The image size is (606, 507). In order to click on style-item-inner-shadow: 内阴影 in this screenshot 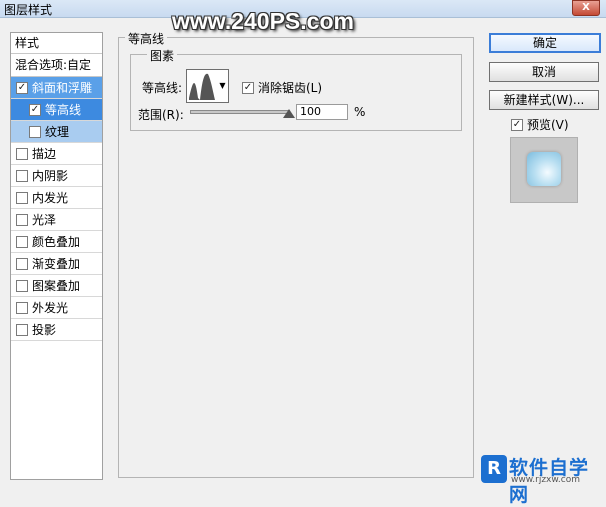, I will do `click(56, 176)`.